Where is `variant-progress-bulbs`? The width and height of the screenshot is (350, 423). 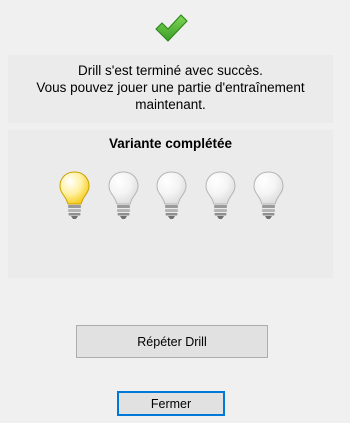 variant-progress-bulbs is located at coordinates (171, 195).